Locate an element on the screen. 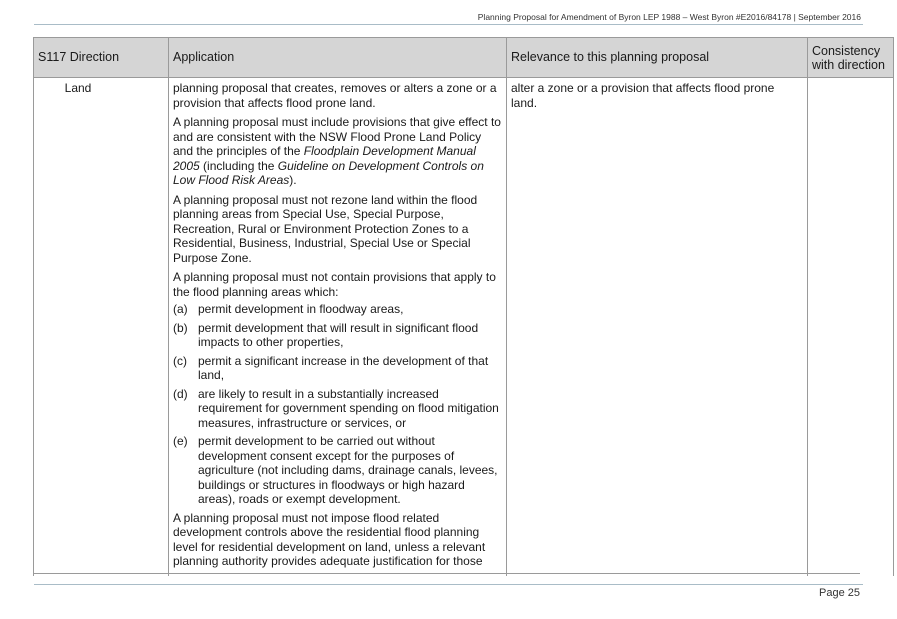 Image resolution: width=897 pixels, height=619 pixels. consistency-cell is located at coordinates (850, 326).